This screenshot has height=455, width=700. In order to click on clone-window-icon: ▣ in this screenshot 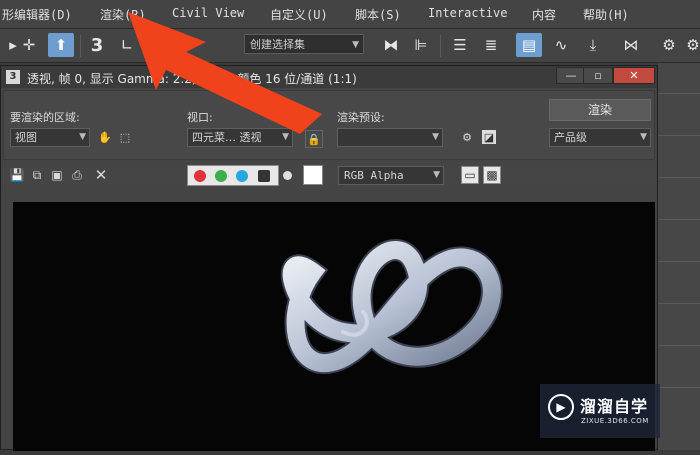, I will do `click(57, 175)`.